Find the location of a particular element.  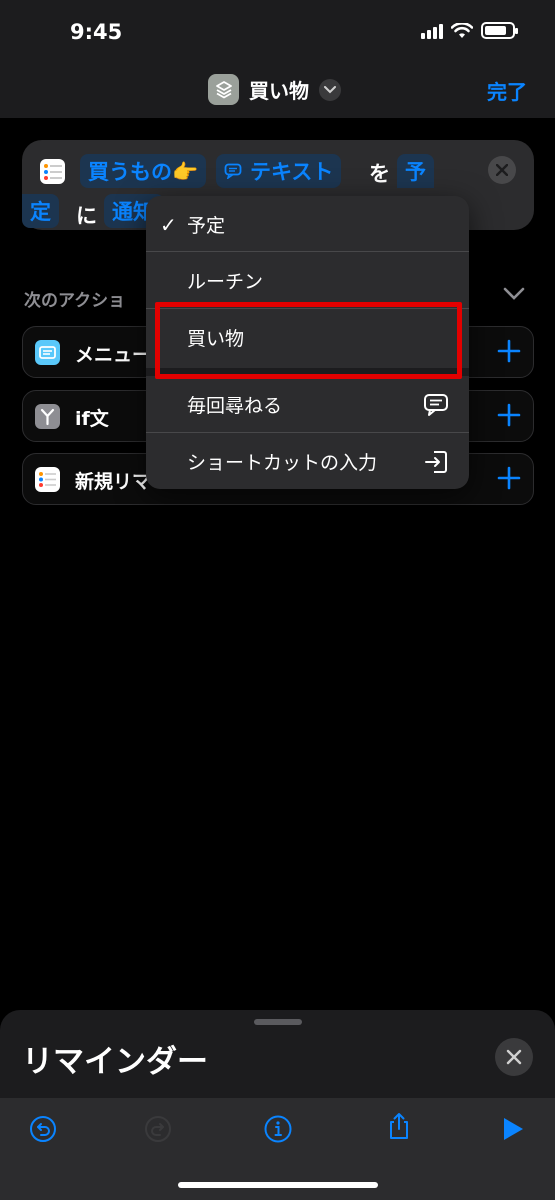

text-token-label: テキスト is located at coordinates (292, 172).